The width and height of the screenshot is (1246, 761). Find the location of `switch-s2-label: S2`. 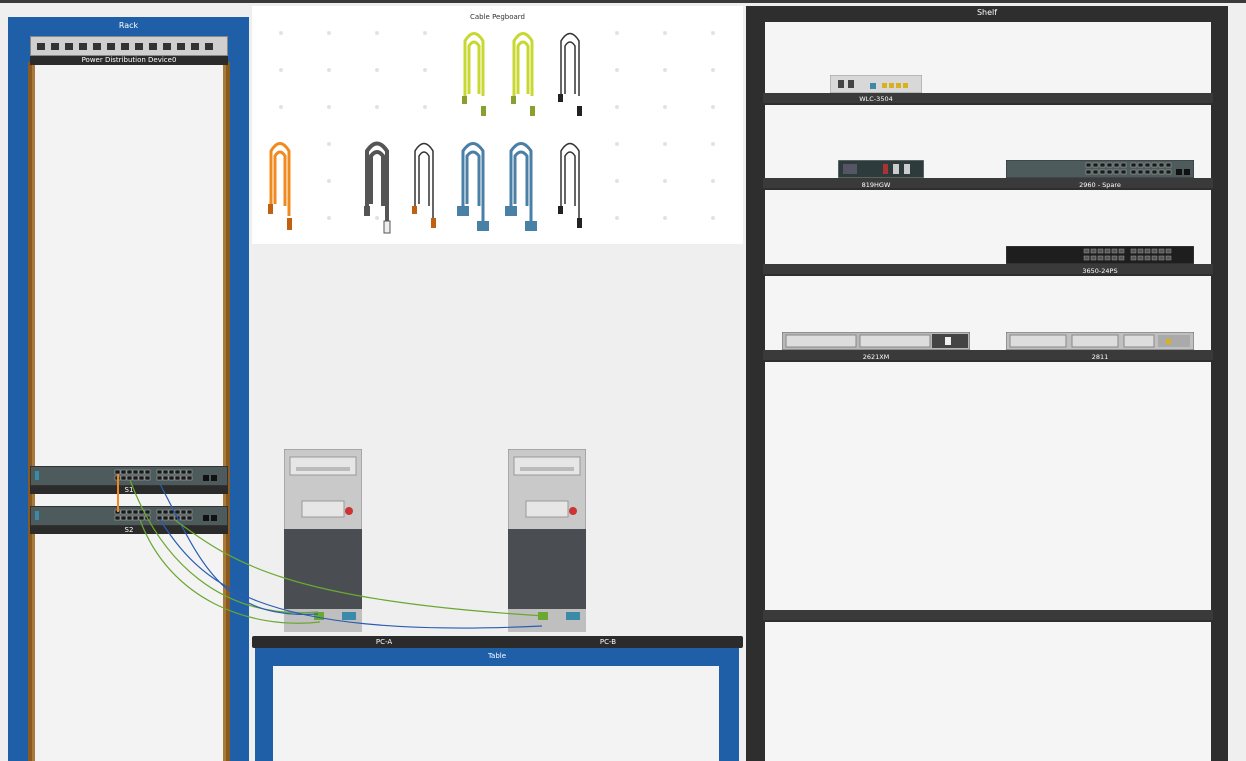

switch-s2-label: S2 is located at coordinates (129, 530).